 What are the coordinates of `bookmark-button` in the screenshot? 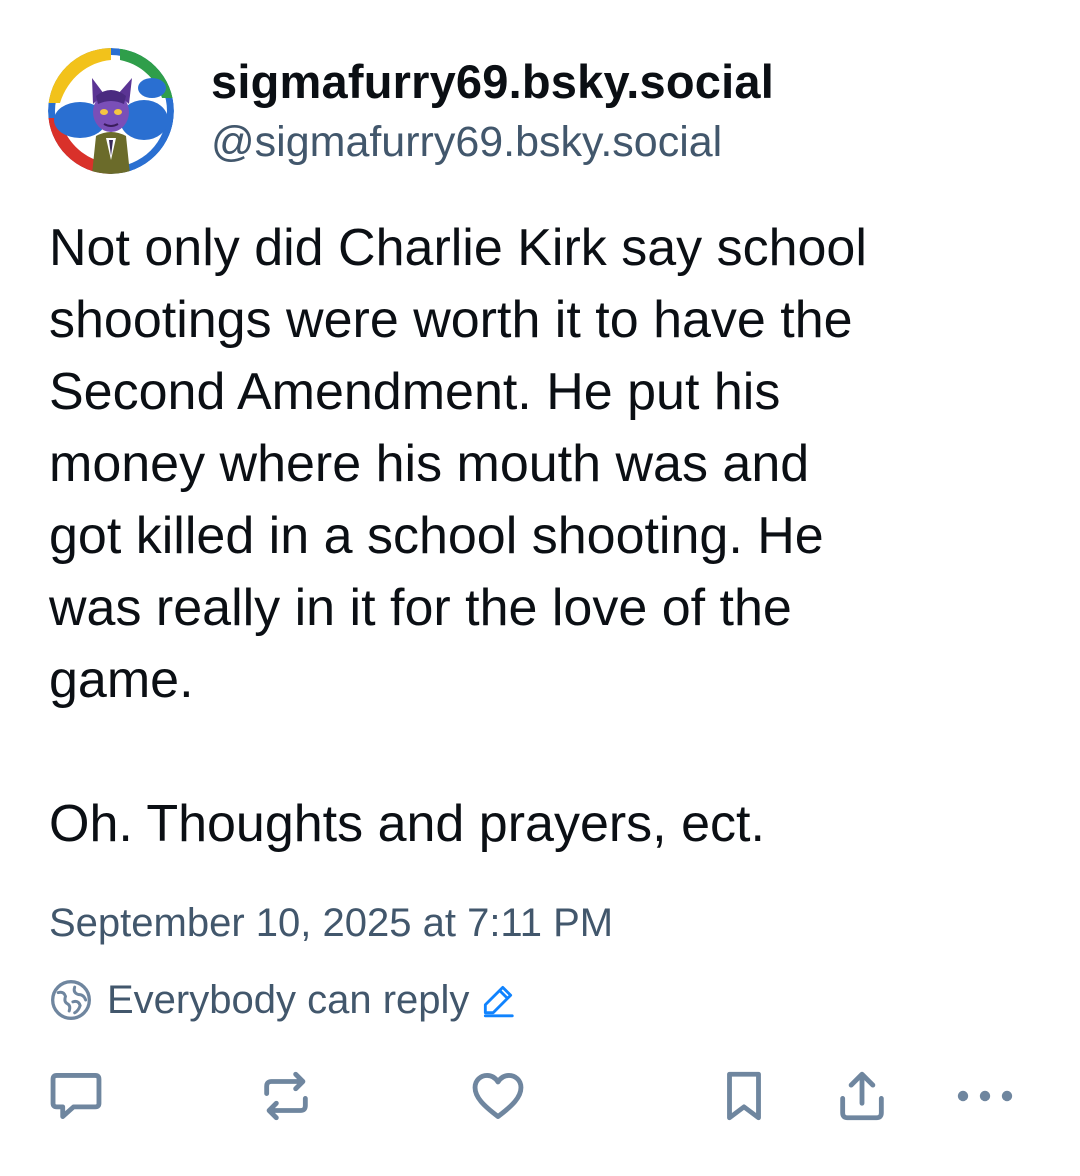 It's located at (744, 1096).